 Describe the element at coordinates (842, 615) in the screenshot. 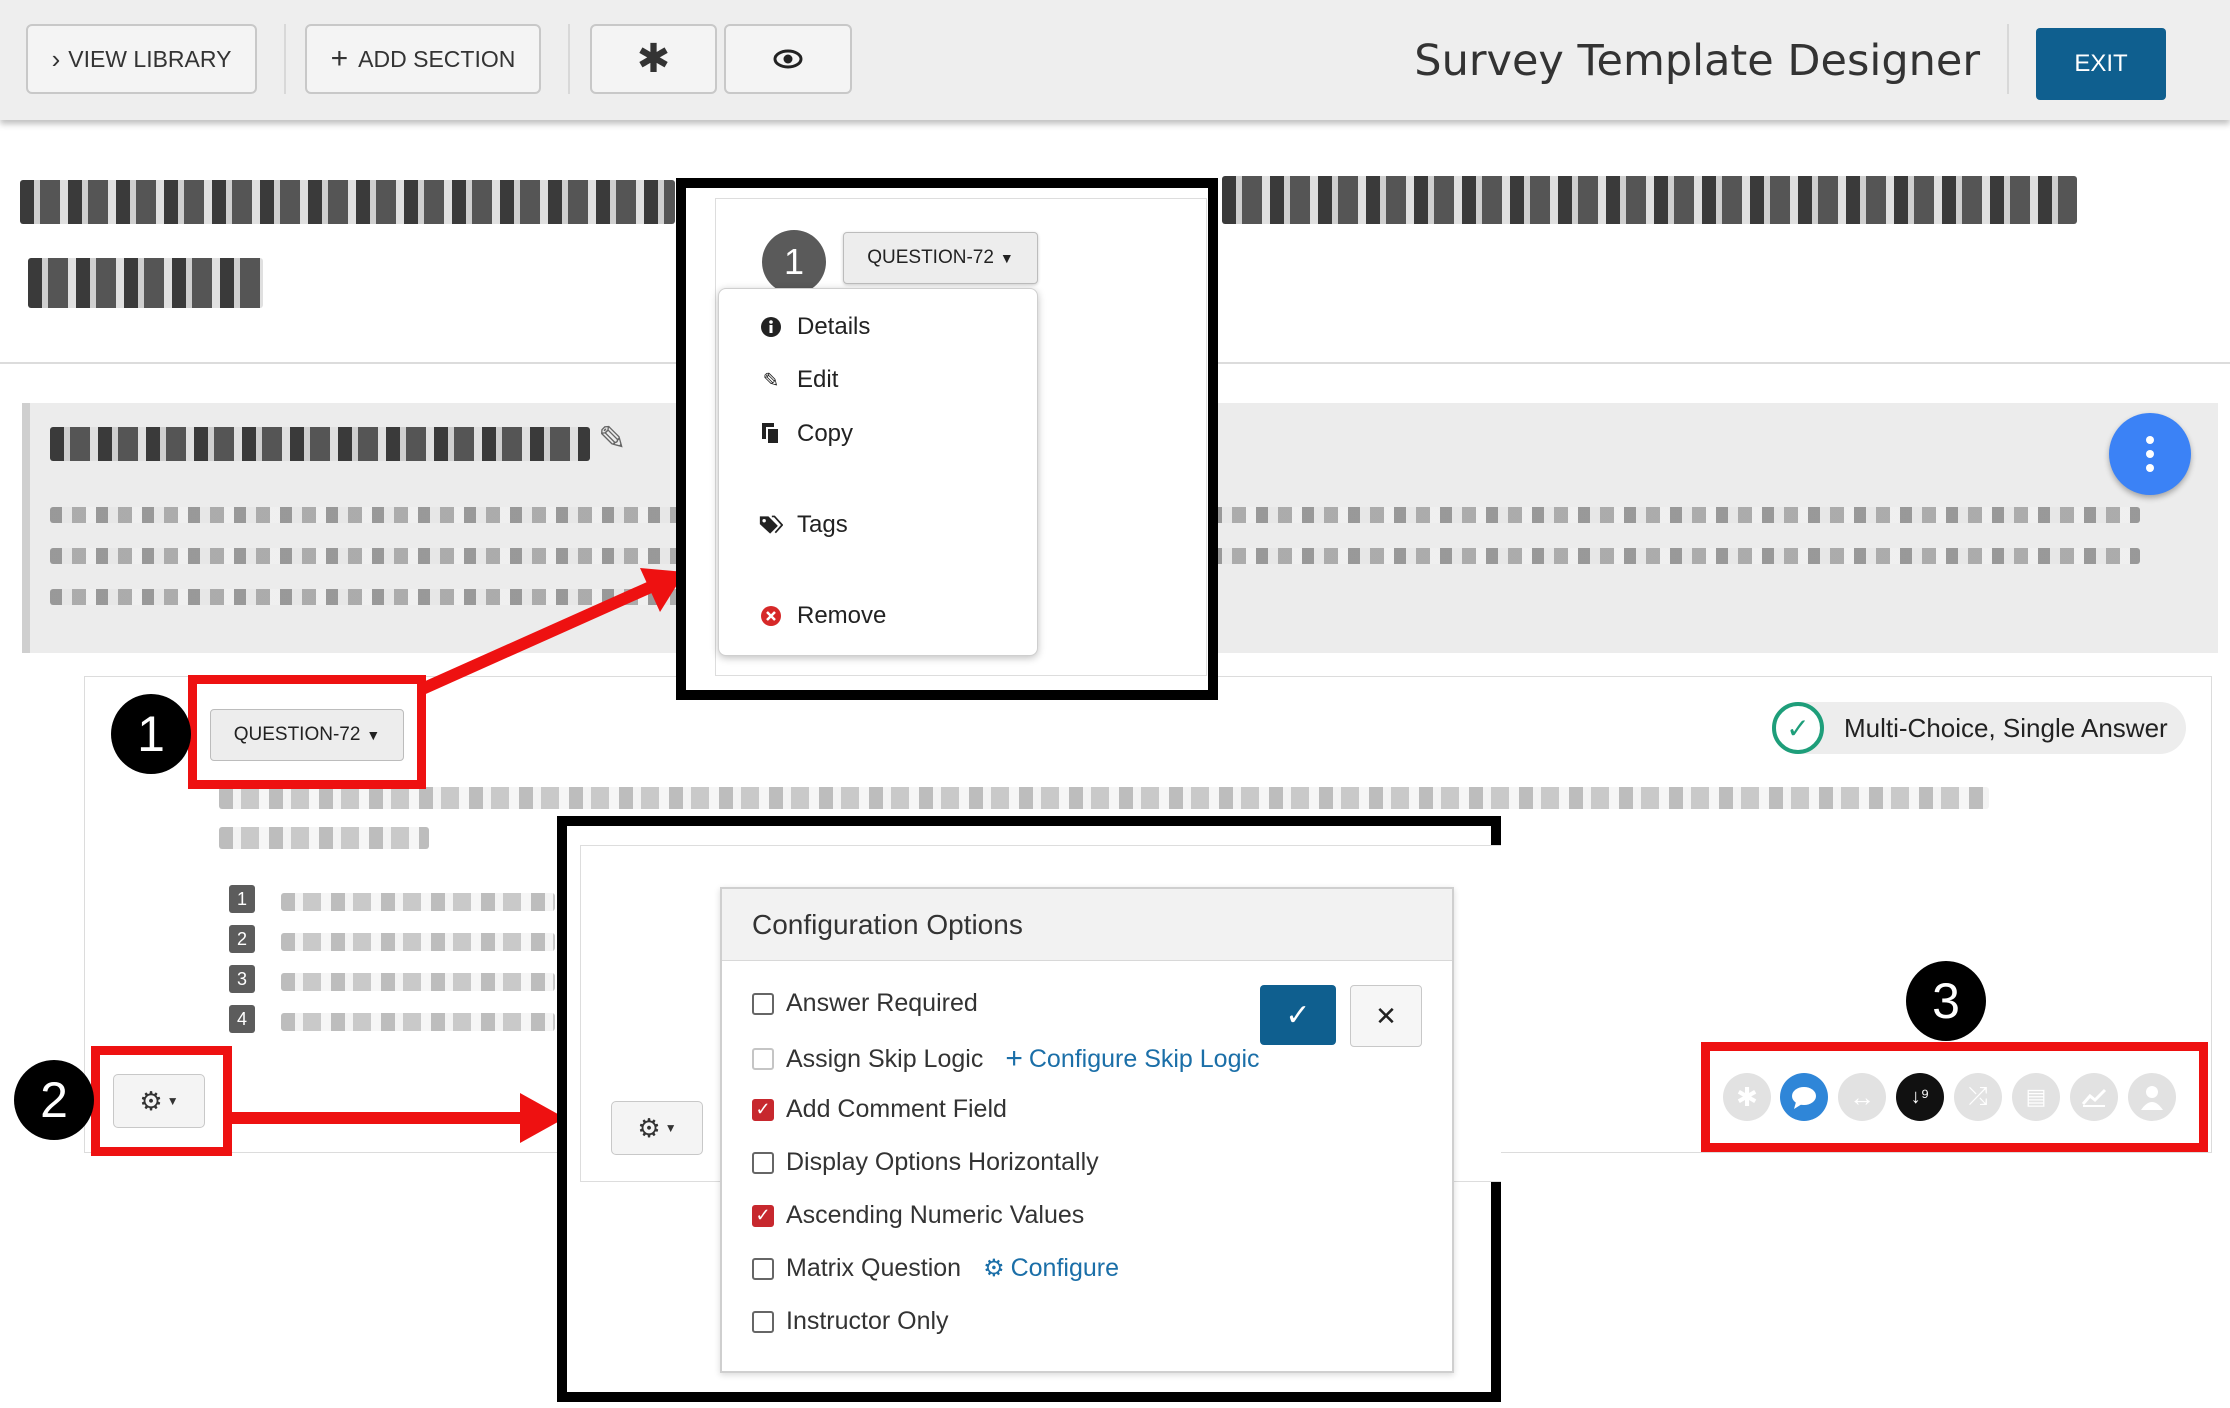

I see `menu-item-label: Remove` at that location.